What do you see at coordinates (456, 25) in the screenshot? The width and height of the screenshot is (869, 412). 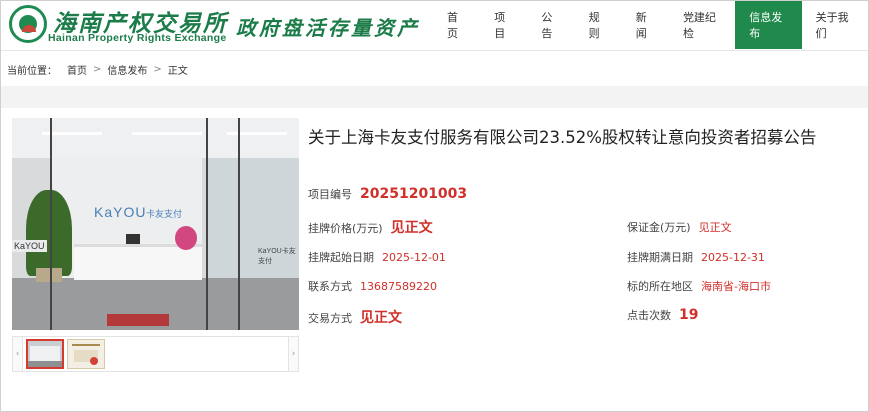 I see `nav-item-home: 首页` at bounding box center [456, 25].